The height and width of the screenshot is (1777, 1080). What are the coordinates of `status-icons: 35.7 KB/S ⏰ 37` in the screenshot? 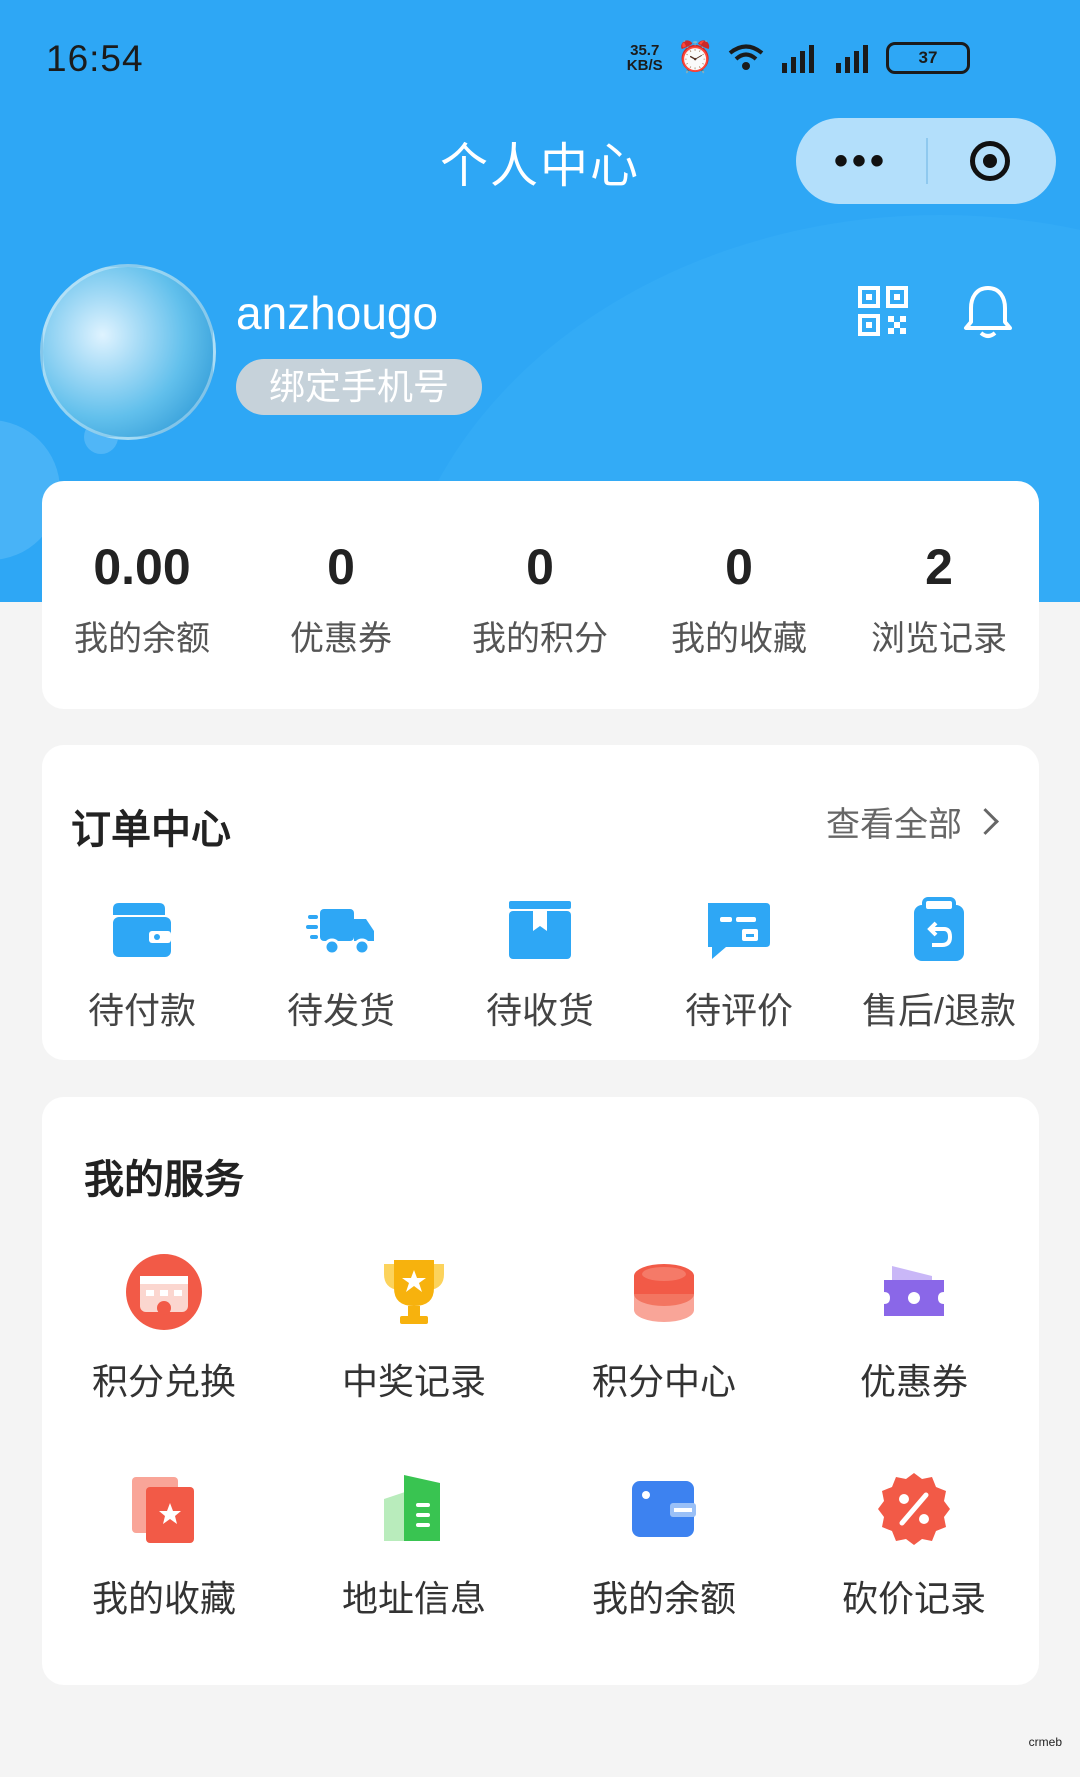 It's located at (798, 58).